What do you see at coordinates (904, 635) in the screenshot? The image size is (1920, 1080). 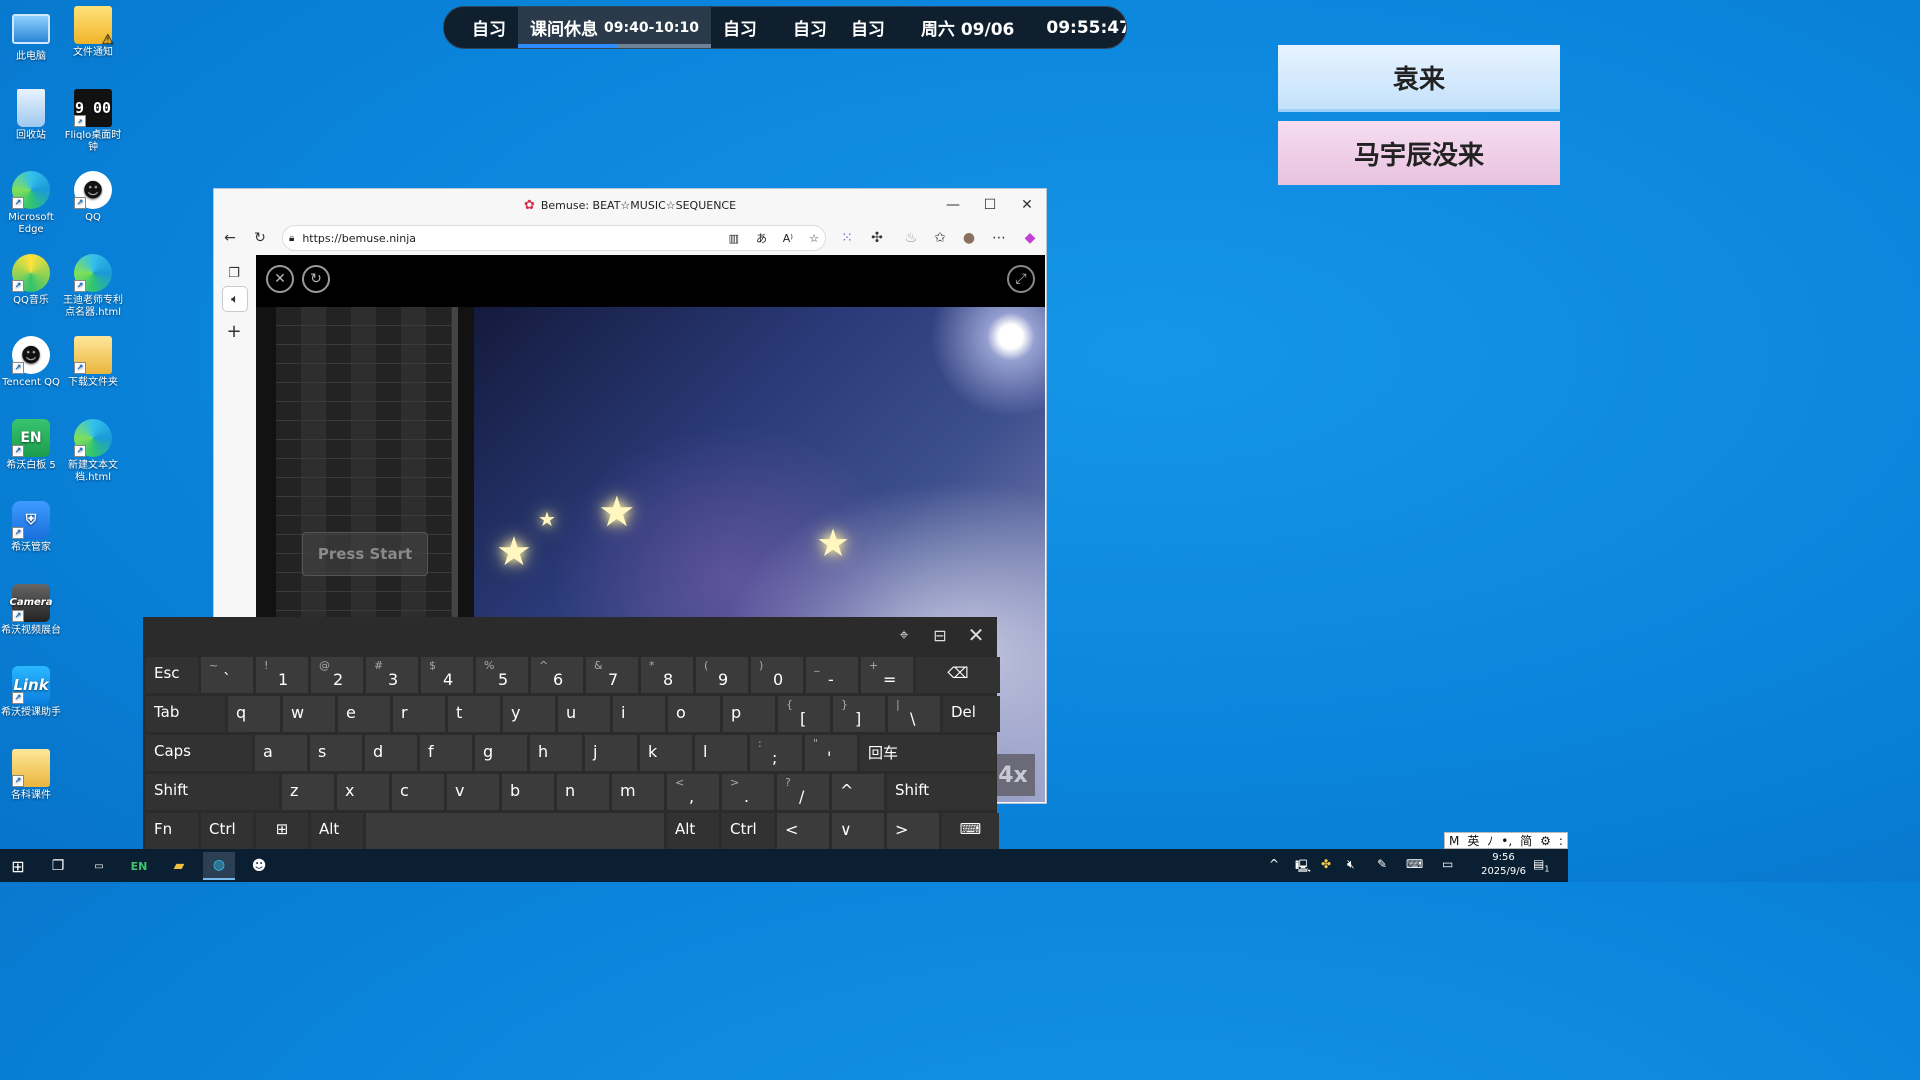 I see `keyboard-move-icon: ⌖` at bounding box center [904, 635].